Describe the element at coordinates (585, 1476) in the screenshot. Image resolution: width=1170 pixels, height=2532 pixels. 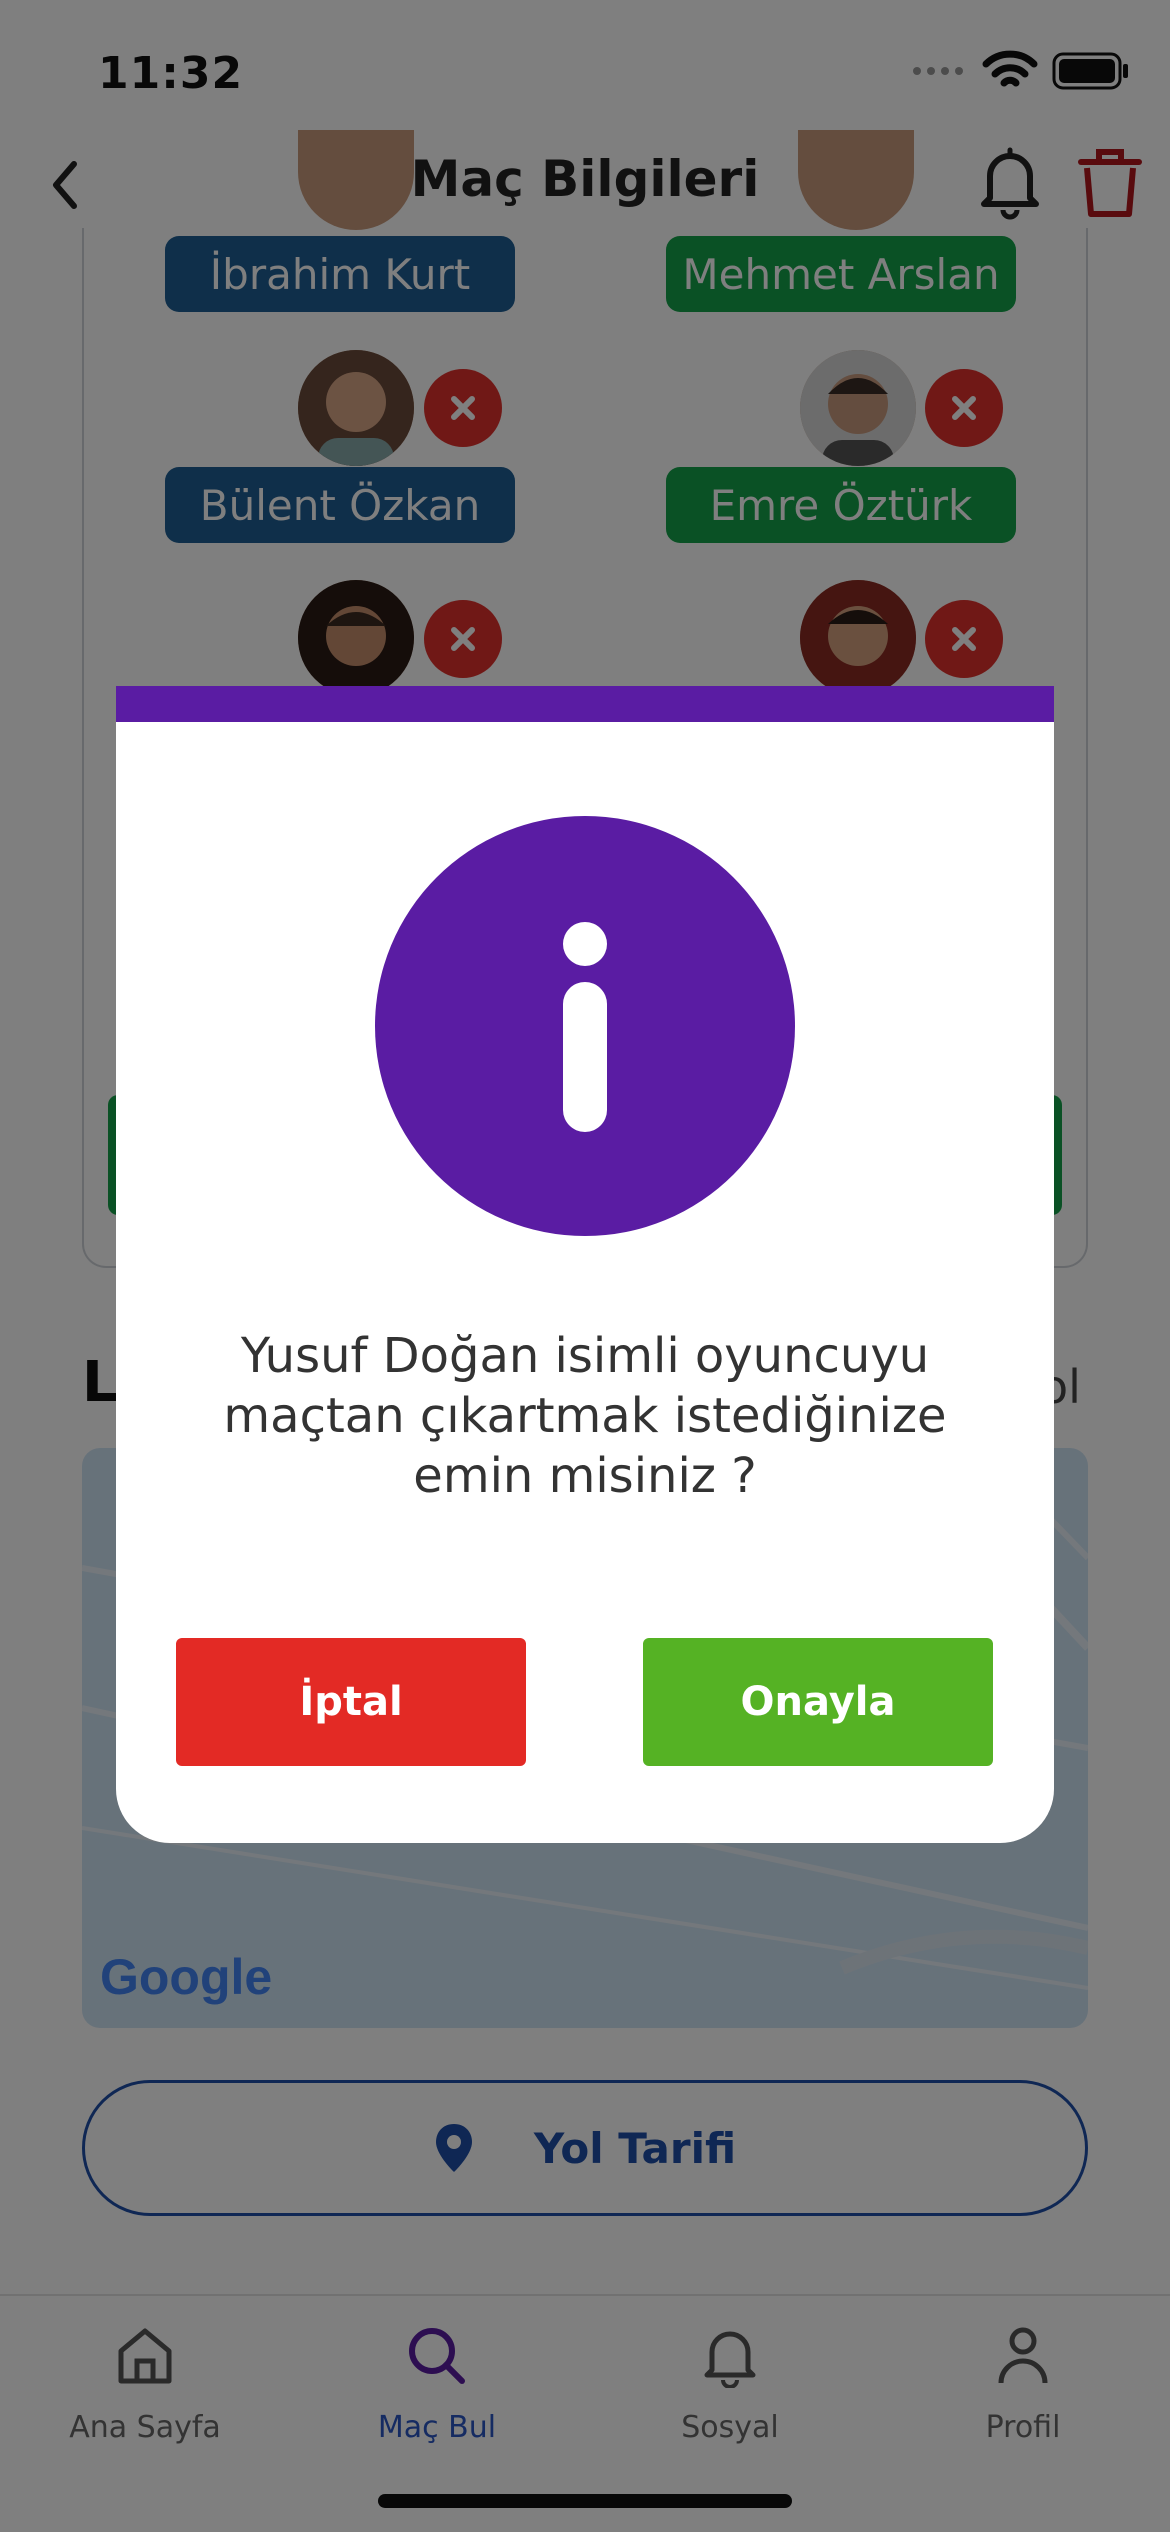
I see `dialog-message-line: emin misiniz ?` at that location.